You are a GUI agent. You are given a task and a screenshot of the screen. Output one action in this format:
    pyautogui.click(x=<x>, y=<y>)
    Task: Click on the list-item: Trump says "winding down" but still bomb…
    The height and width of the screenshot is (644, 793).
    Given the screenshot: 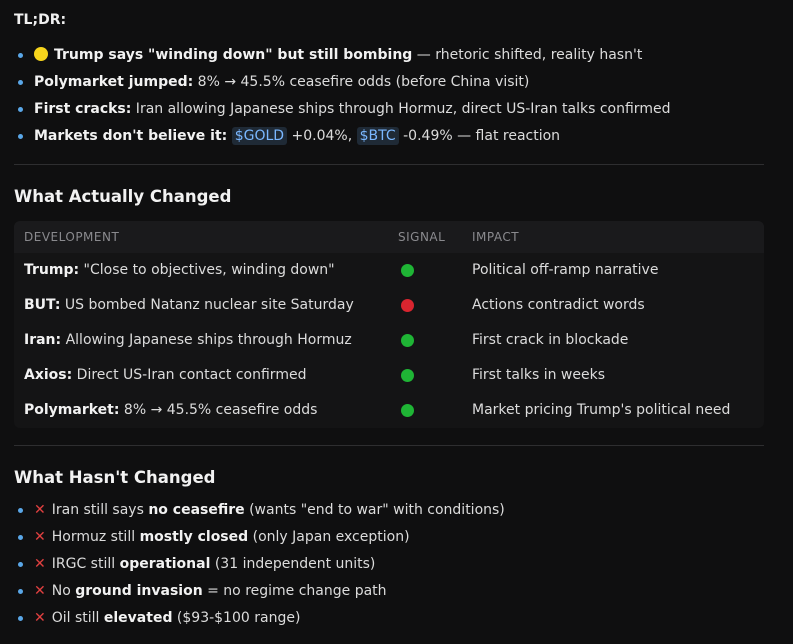 What is the action you would take?
    pyautogui.click(x=394, y=55)
    